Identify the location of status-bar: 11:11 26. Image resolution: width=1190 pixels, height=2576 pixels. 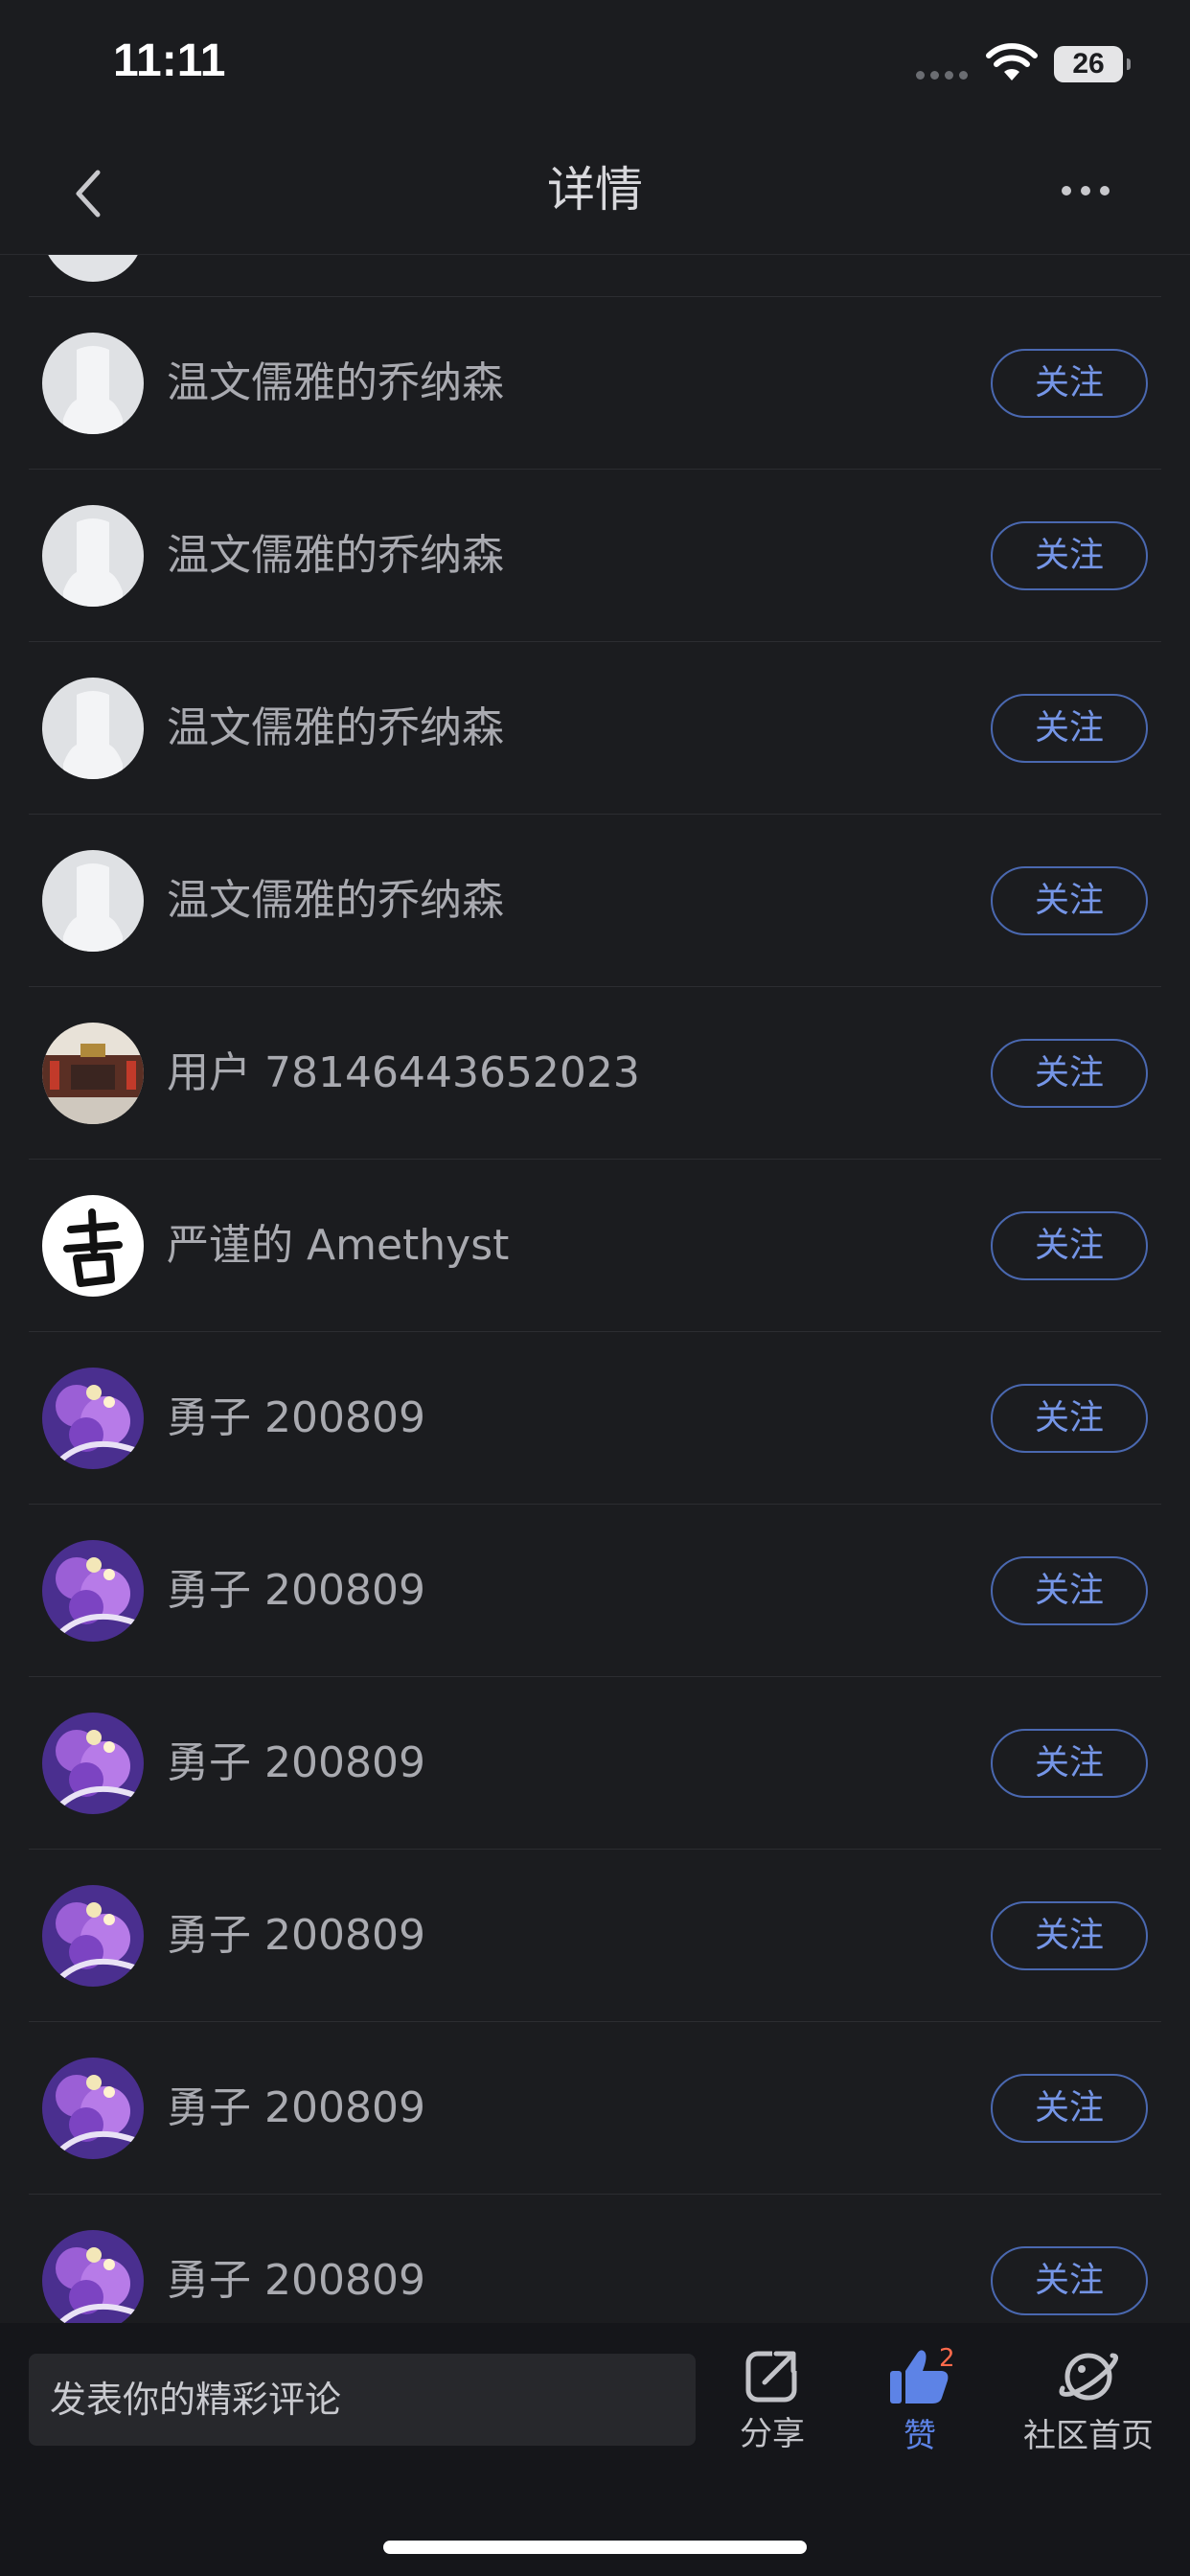
(595, 67).